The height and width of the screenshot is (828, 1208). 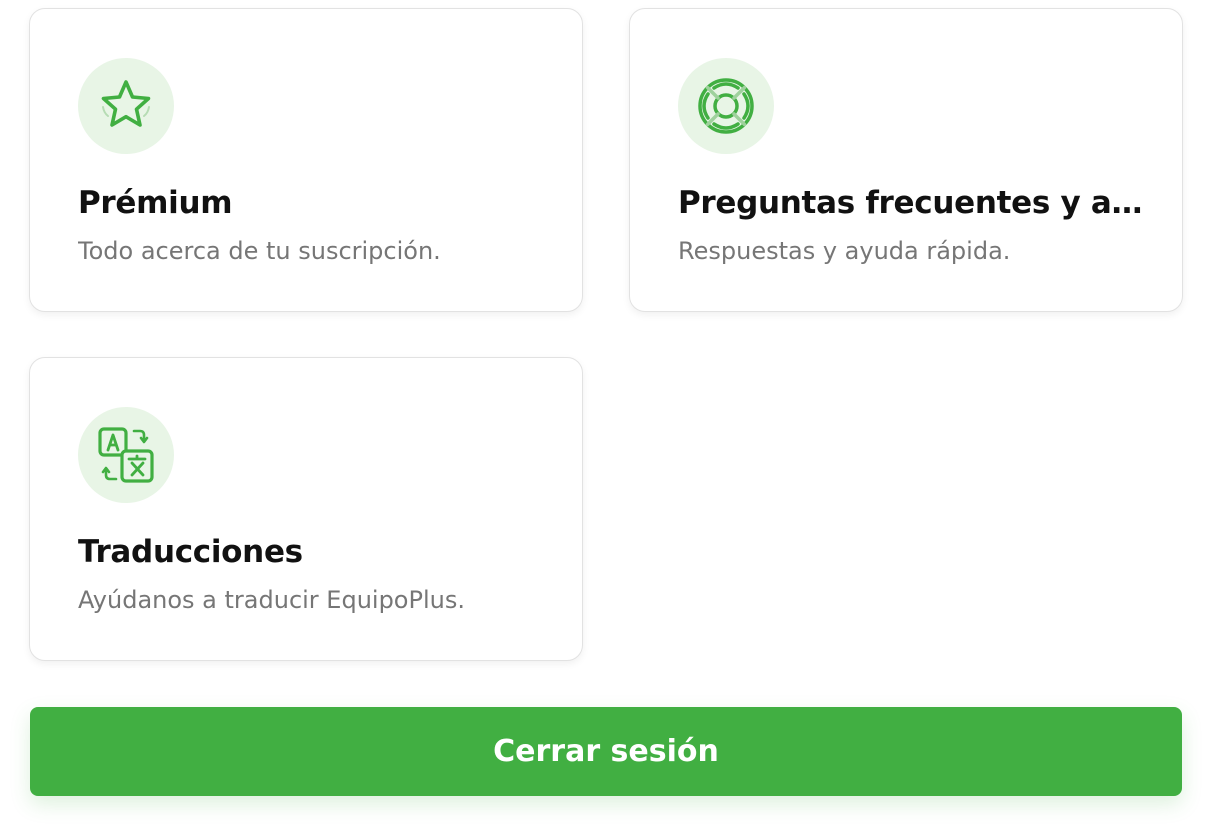 I want to click on faq-subtitle: Respuestas y ayuda rápida., so click(x=844, y=251).